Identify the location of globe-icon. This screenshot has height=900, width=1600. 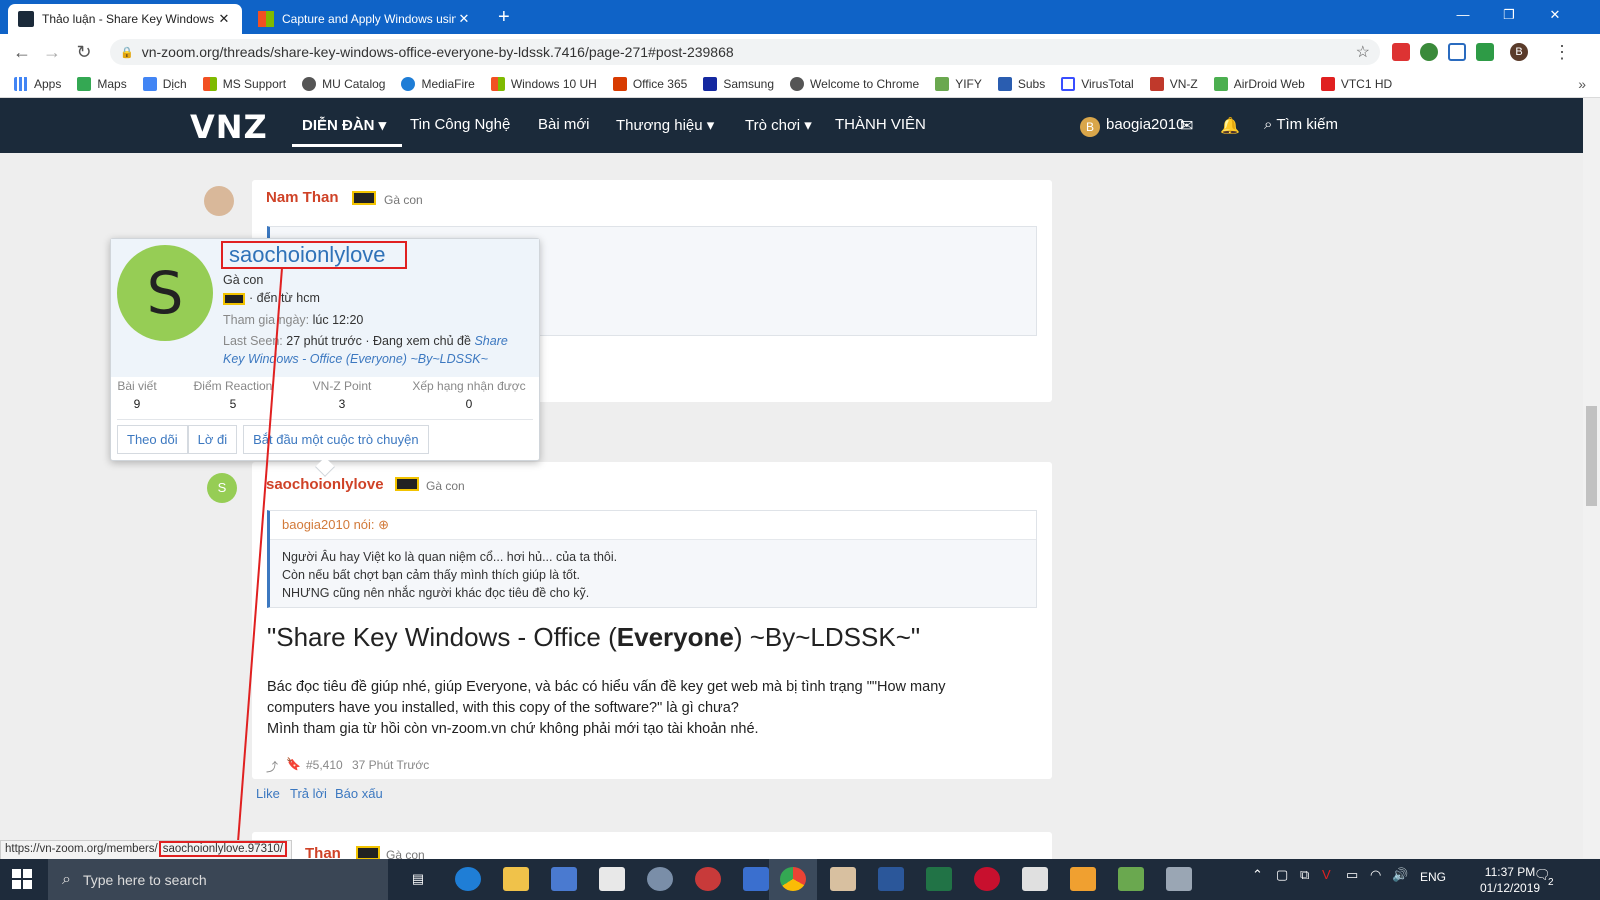
(797, 83).